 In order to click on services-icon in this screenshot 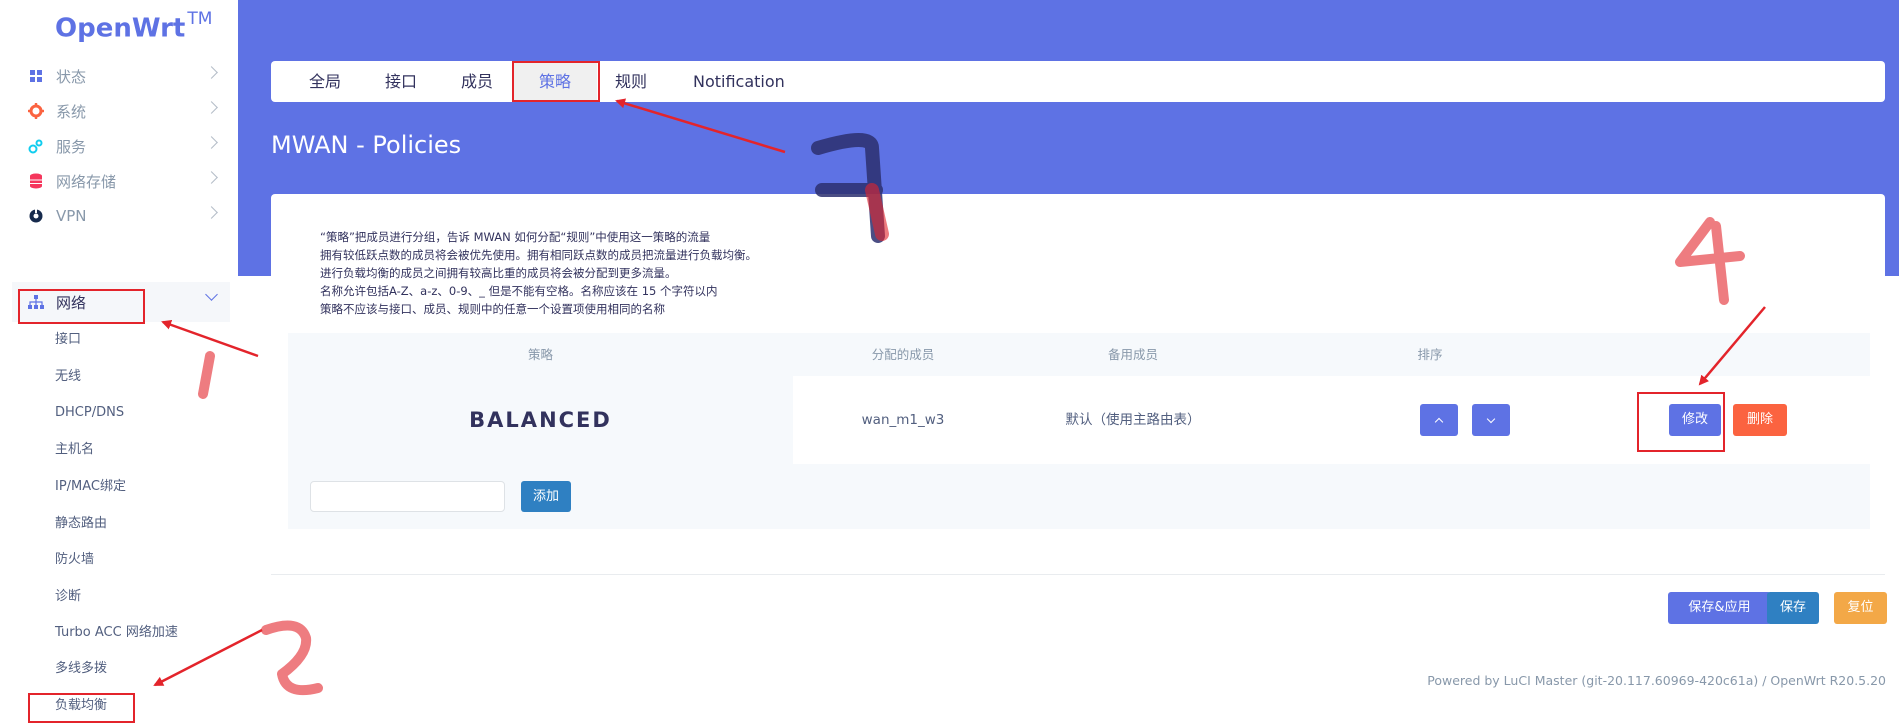, I will do `click(36, 146)`.